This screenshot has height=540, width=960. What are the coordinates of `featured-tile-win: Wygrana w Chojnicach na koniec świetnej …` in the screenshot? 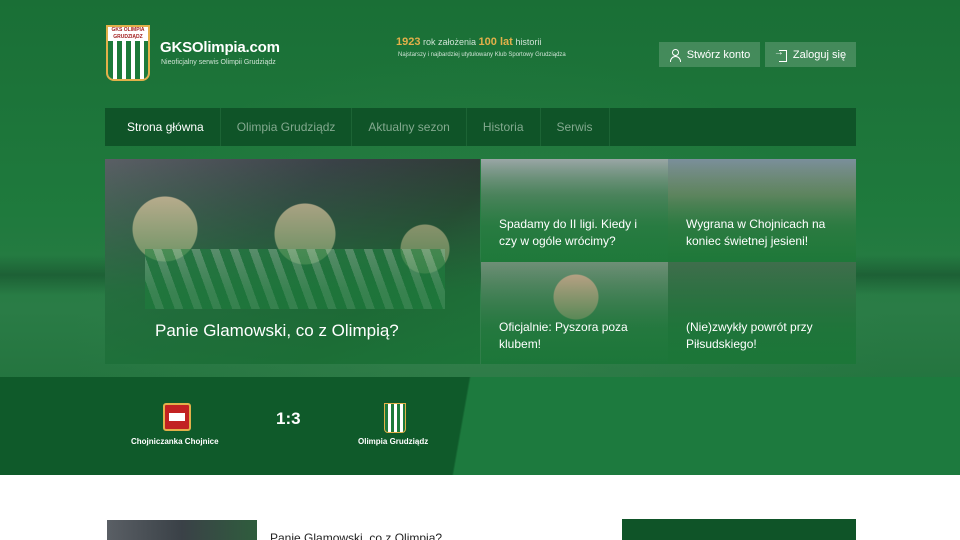 It's located at (762, 210).